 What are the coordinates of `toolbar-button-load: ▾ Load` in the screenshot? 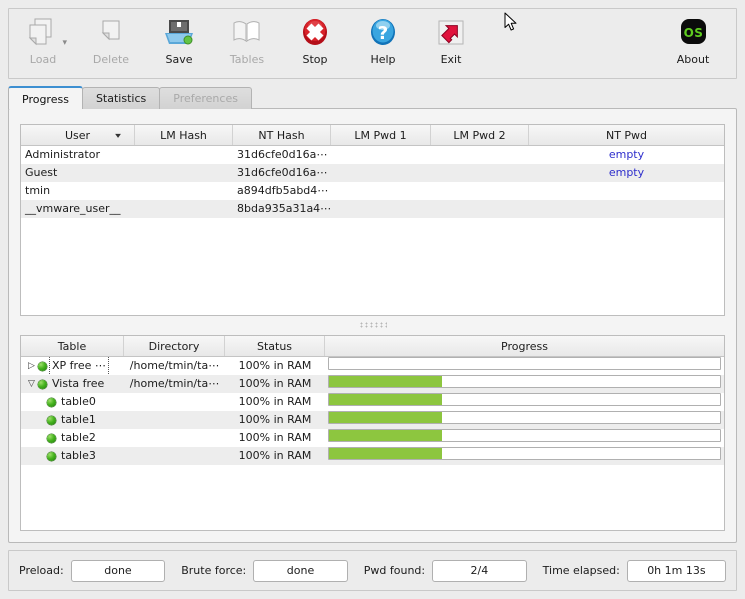 It's located at (43, 43).